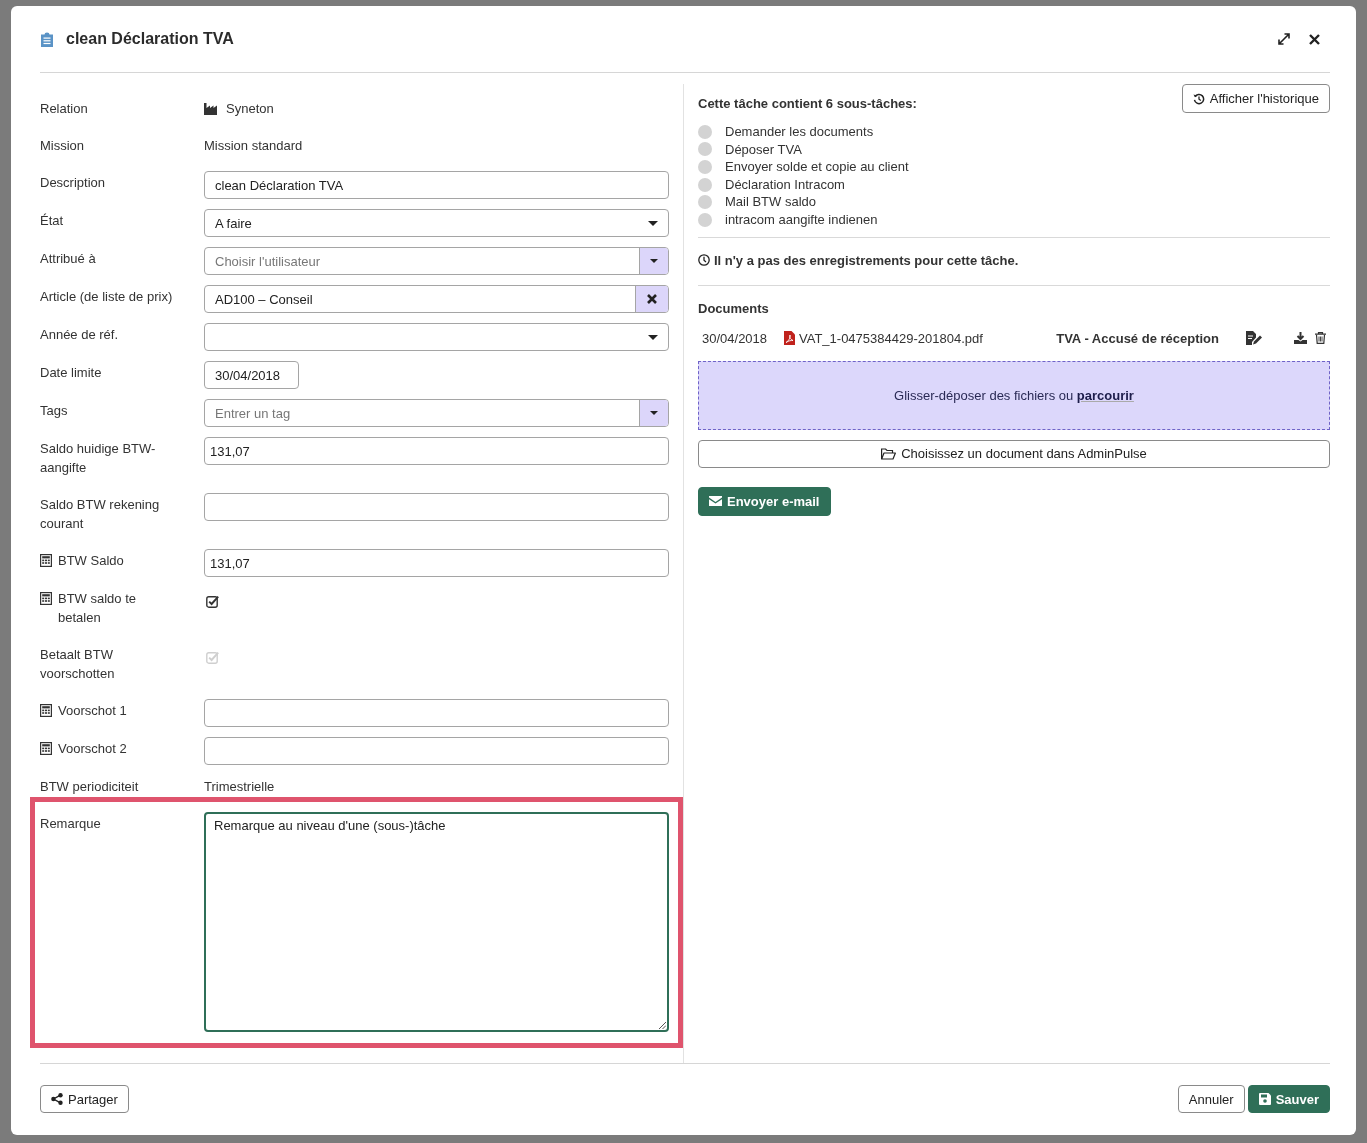 This screenshot has width=1367, height=1143. What do you see at coordinates (1211, 1099) in the screenshot?
I see `cancel-button: Annuler` at bounding box center [1211, 1099].